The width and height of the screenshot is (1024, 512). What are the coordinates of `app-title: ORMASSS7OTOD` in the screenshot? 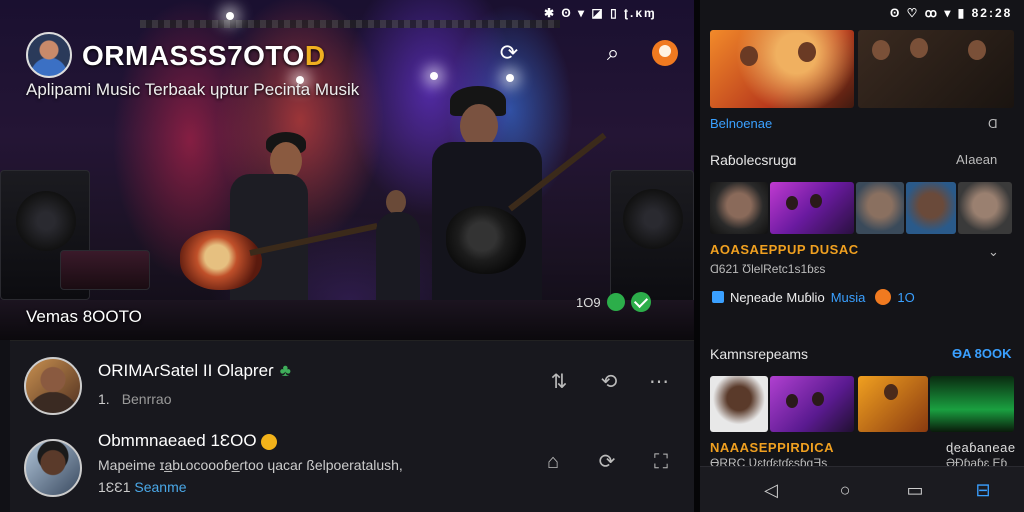 It's located at (204, 55).